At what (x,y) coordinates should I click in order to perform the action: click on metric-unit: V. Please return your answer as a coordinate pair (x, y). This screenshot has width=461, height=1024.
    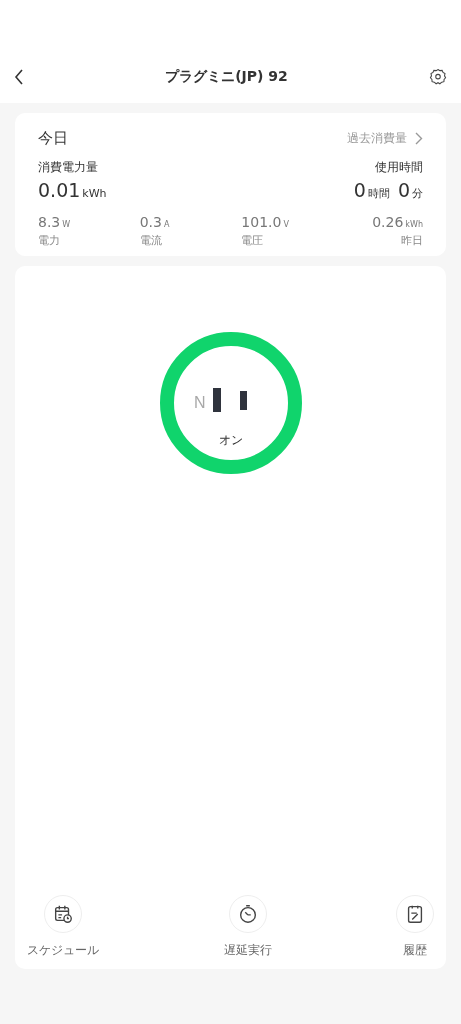
    Looking at the image, I should click on (286, 224).